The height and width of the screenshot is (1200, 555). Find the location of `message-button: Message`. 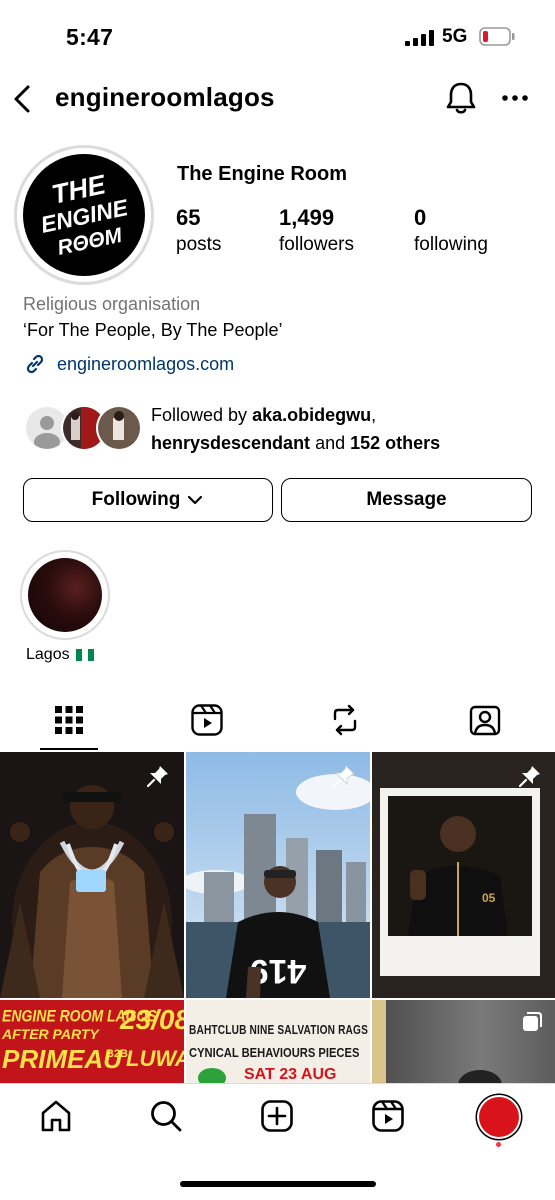

message-button: Message is located at coordinates (406, 500).